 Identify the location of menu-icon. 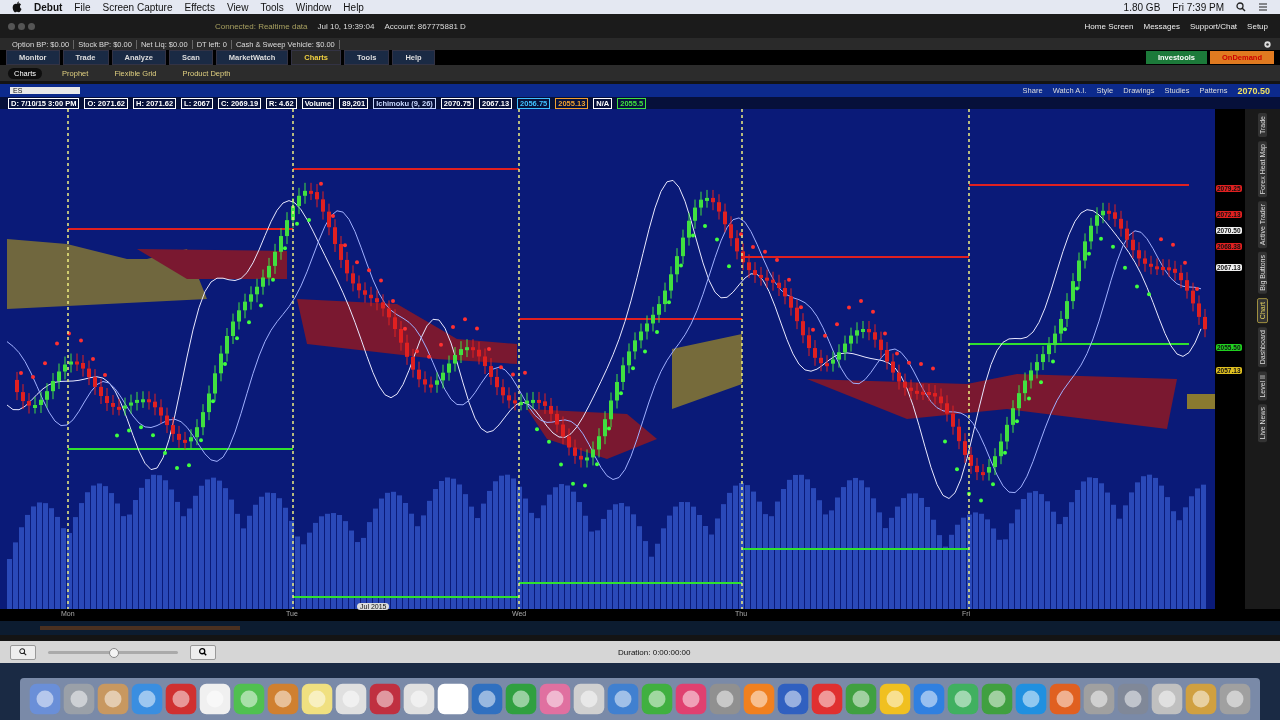
(1263, 7).